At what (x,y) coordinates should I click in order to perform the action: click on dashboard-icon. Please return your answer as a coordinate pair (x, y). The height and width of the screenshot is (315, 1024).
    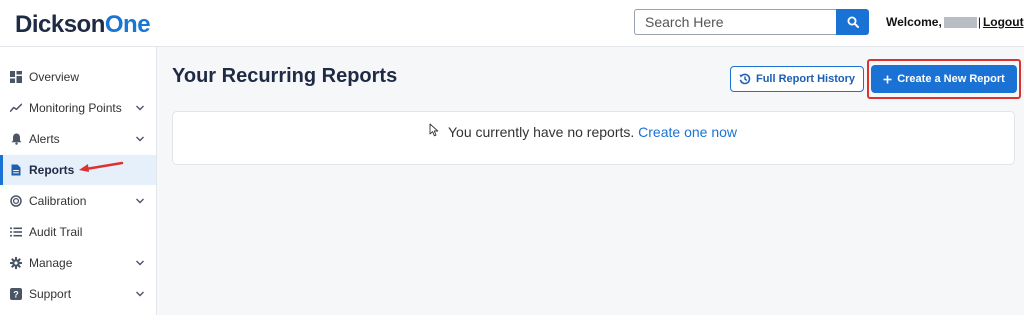
    Looking at the image, I should click on (16, 77).